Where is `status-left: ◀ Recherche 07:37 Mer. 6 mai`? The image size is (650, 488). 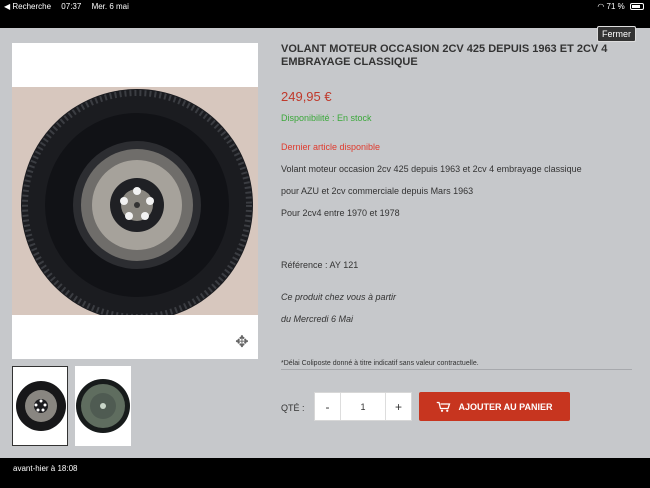
status-left: ◀ Recherche 07:37 Mer. 6 mai is located at coordinates (70, 6).